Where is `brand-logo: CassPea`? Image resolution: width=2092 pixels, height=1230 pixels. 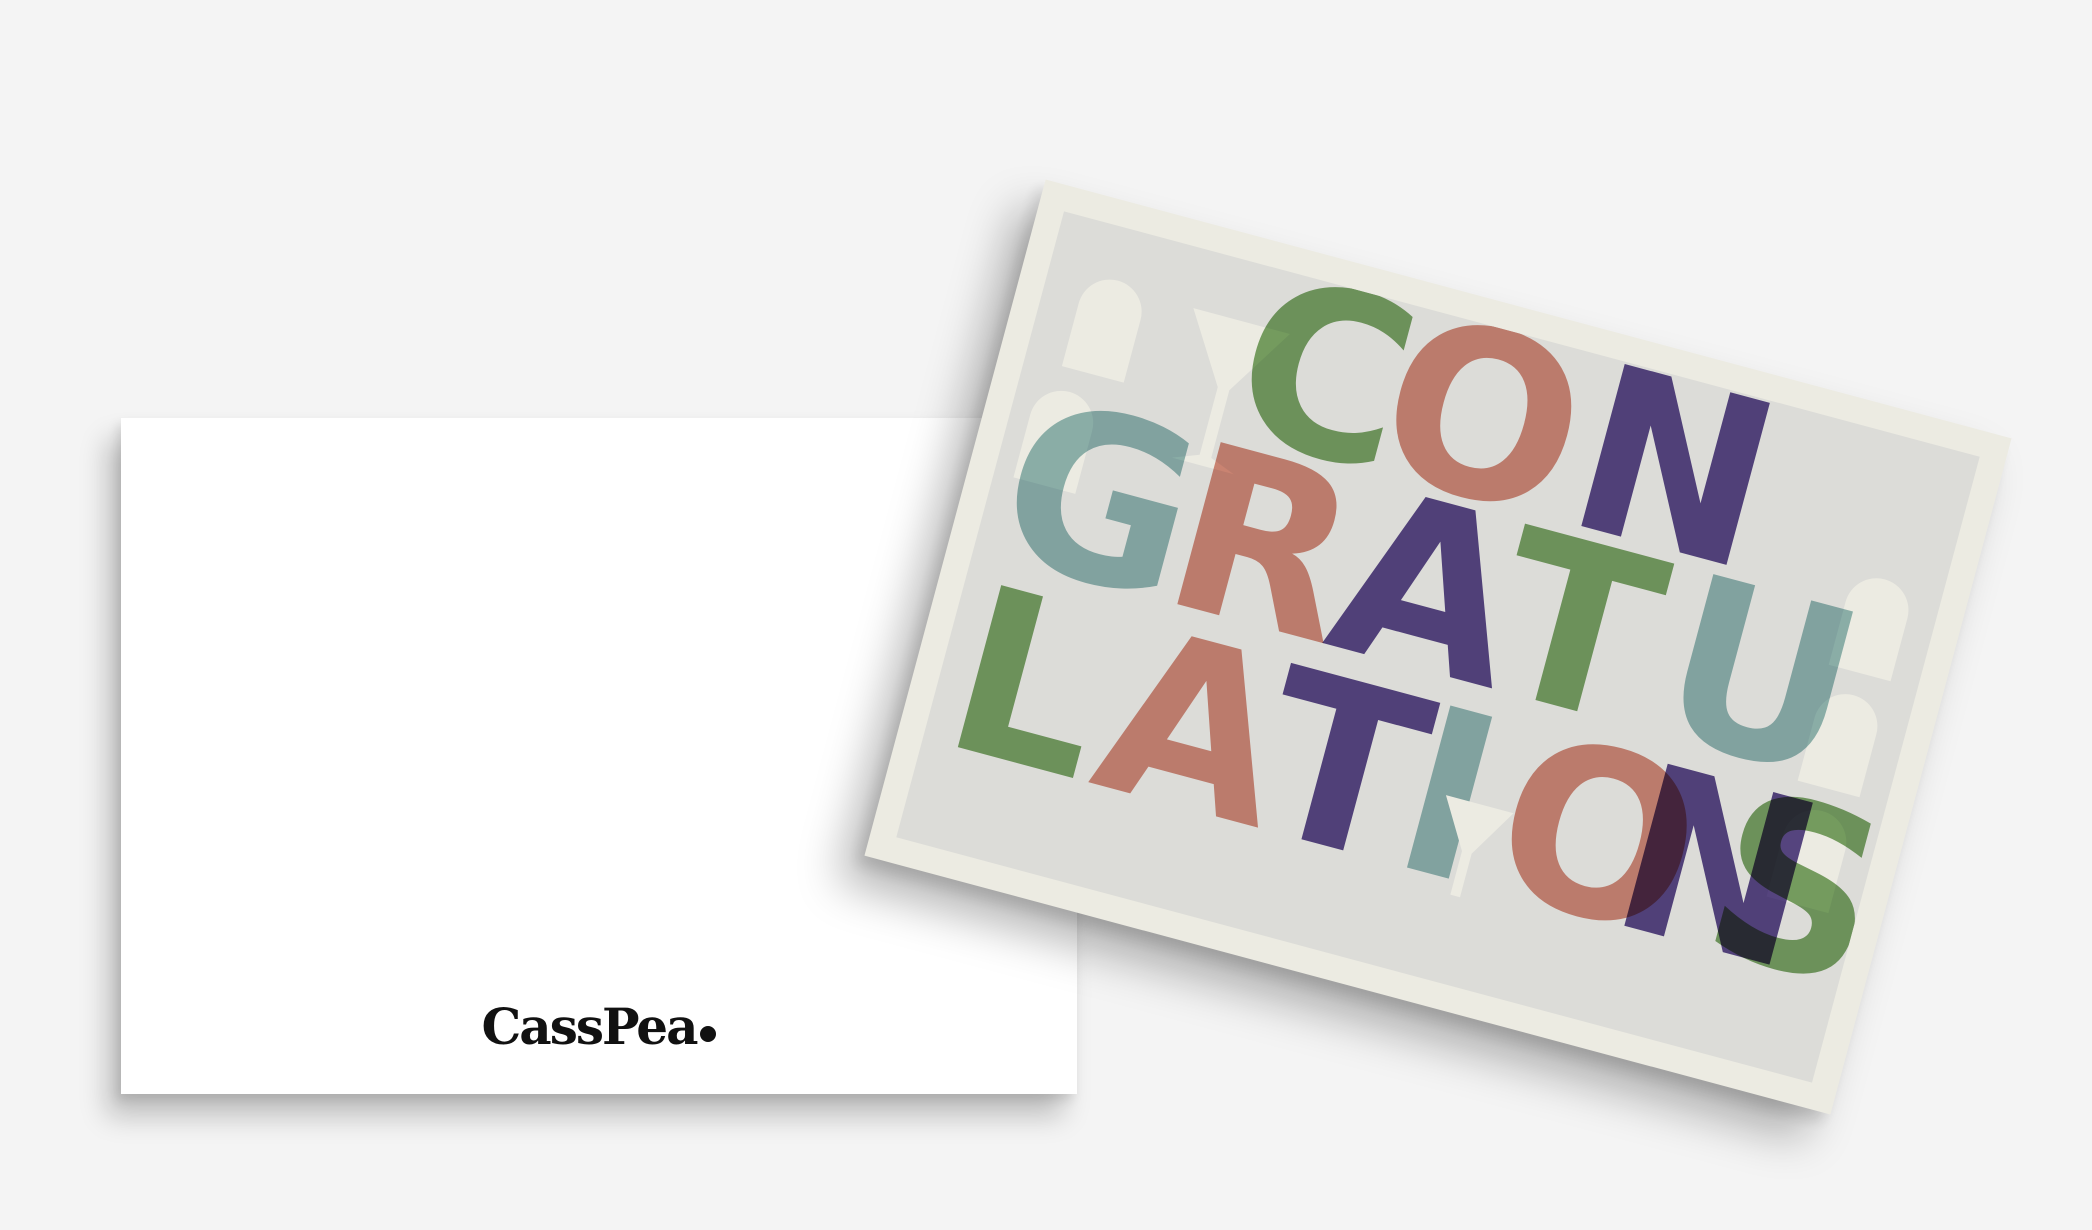 brand-logo: CassPea is located at coordinates (599, 1026).